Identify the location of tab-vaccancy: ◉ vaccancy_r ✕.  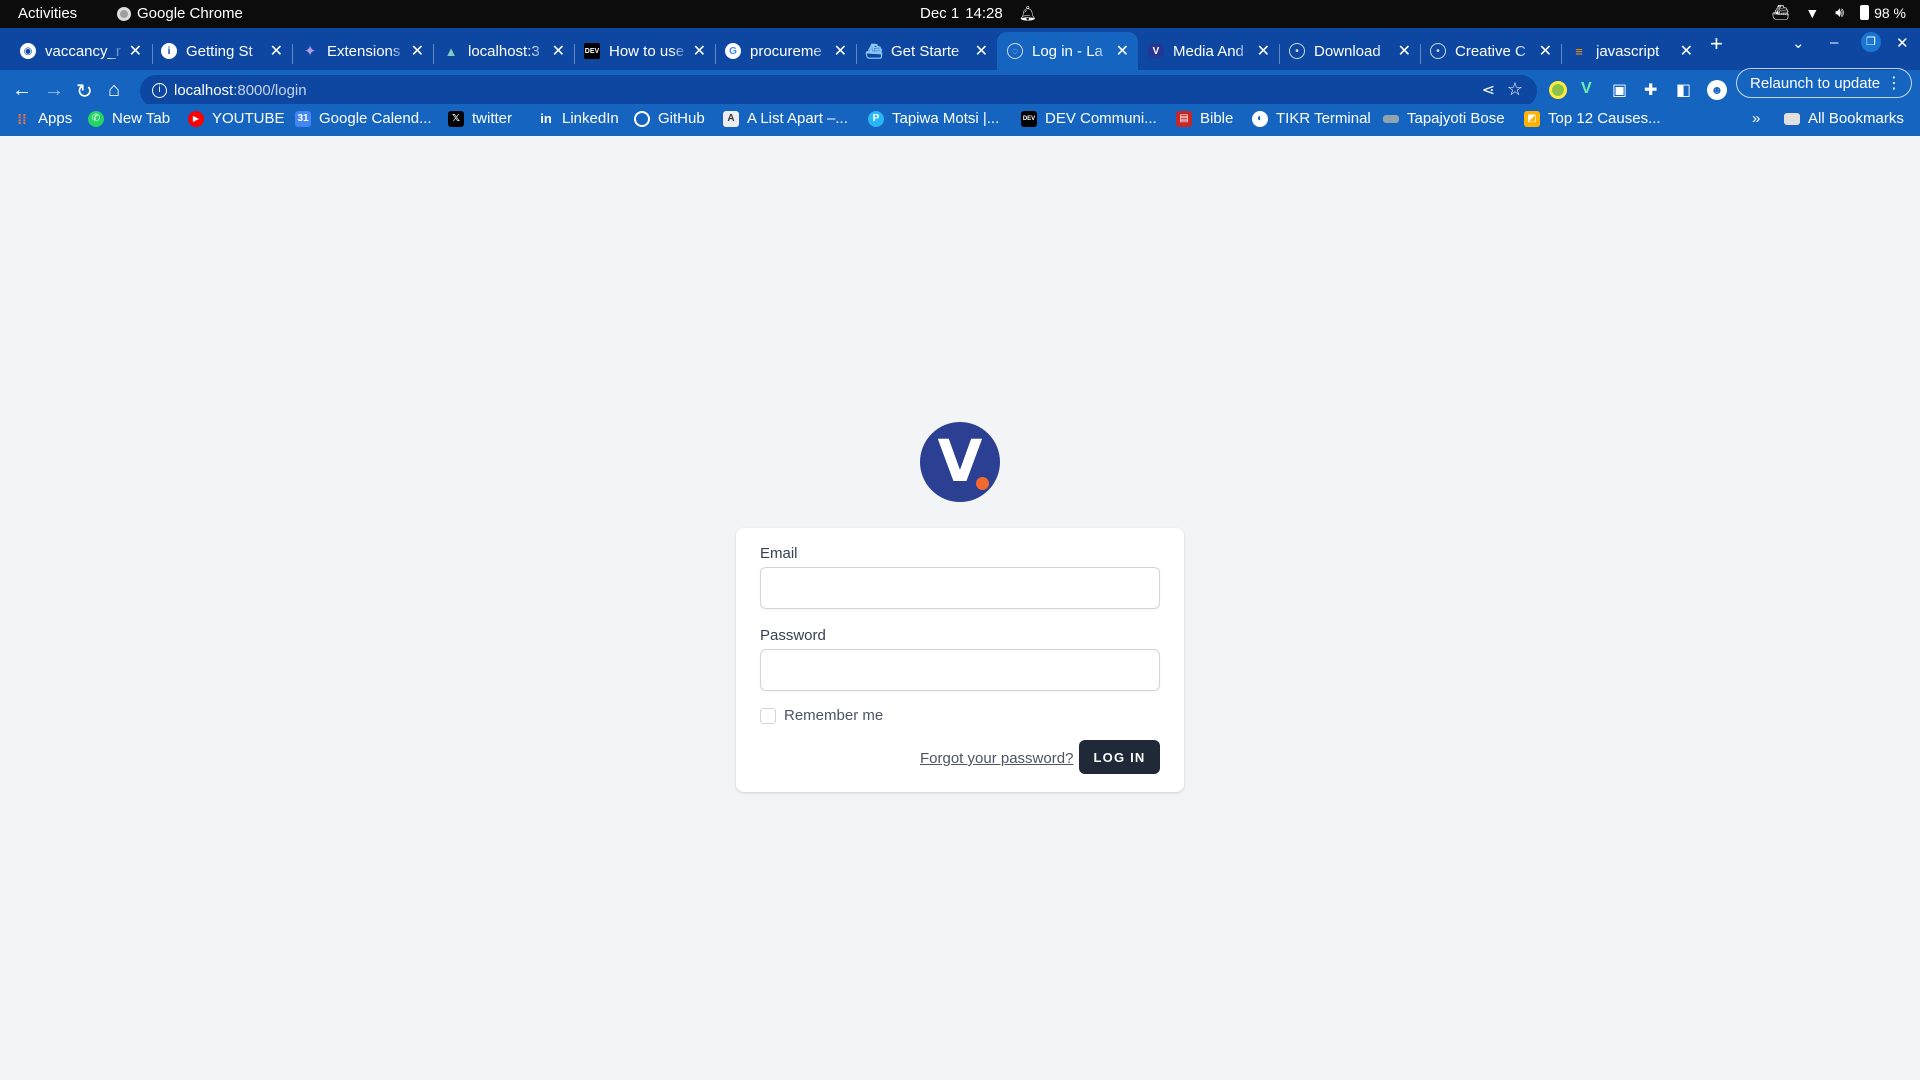
(80, 51).